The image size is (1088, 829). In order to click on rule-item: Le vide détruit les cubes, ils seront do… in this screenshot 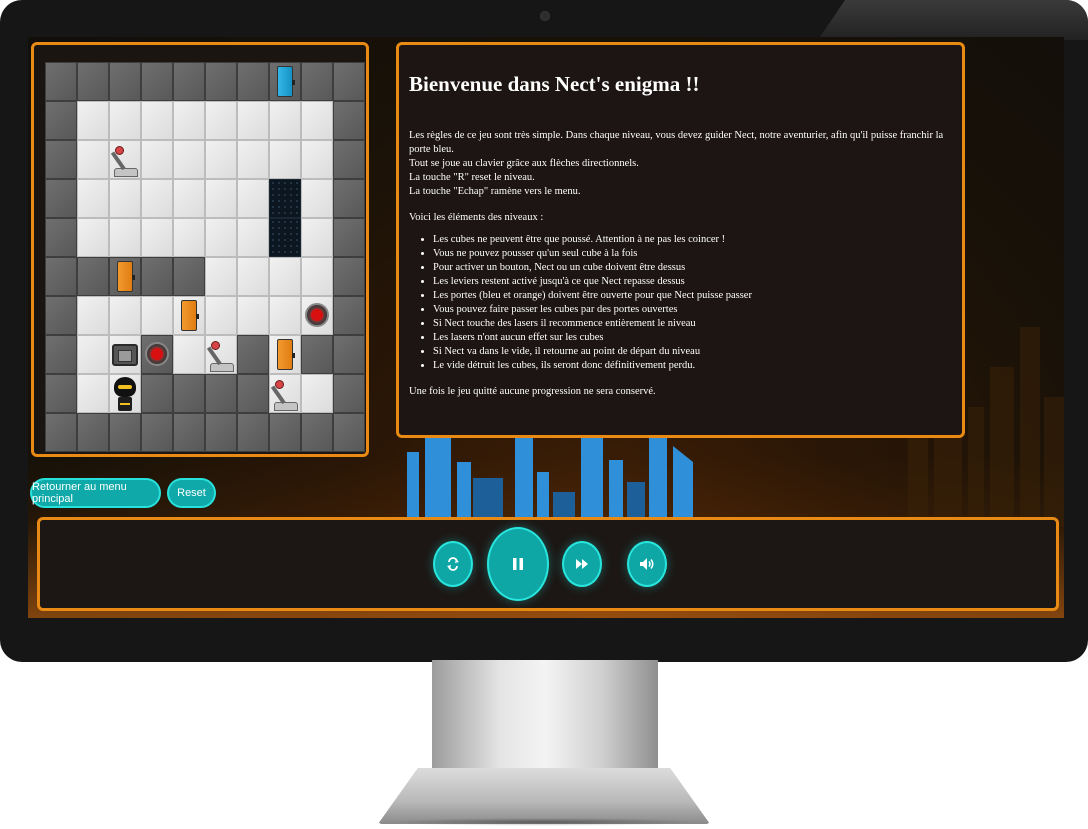, I will do `click(692, 366)`.